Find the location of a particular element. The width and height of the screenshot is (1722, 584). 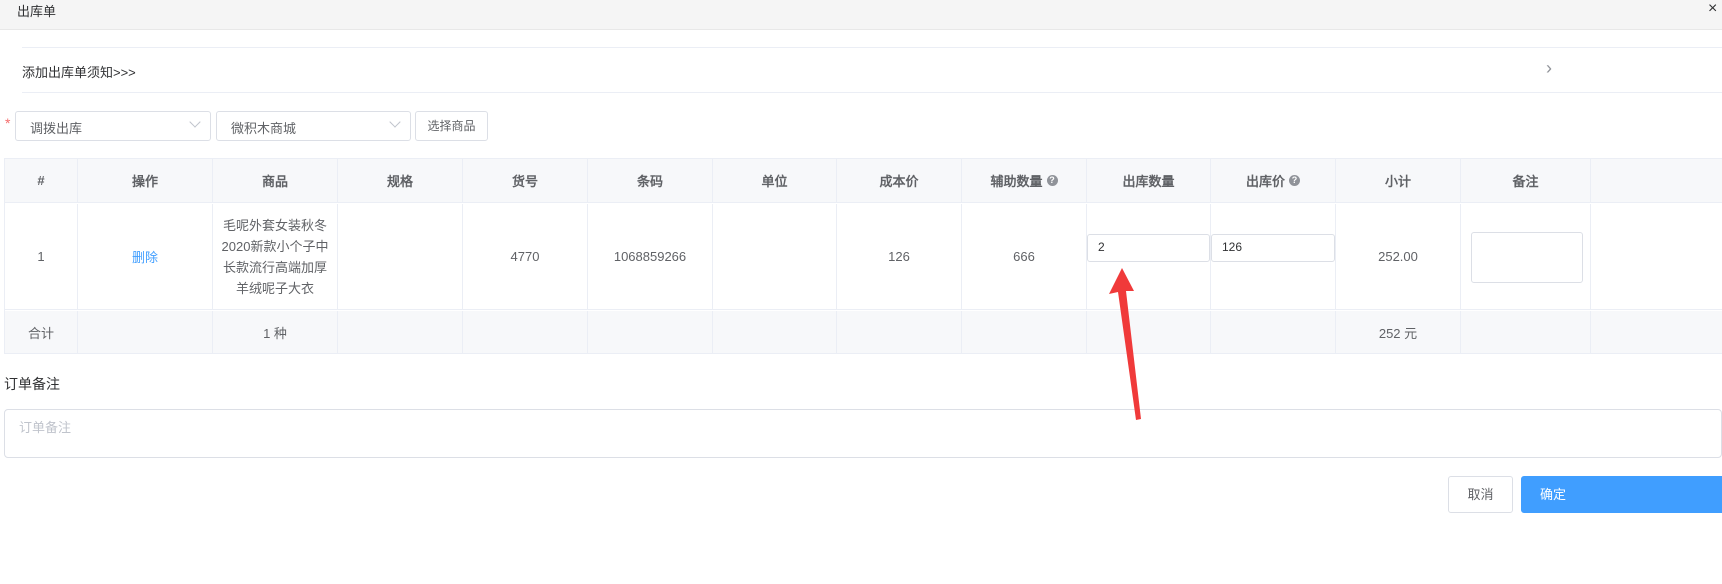

delete-cell: 删除 is located at coordinates (145, 256).